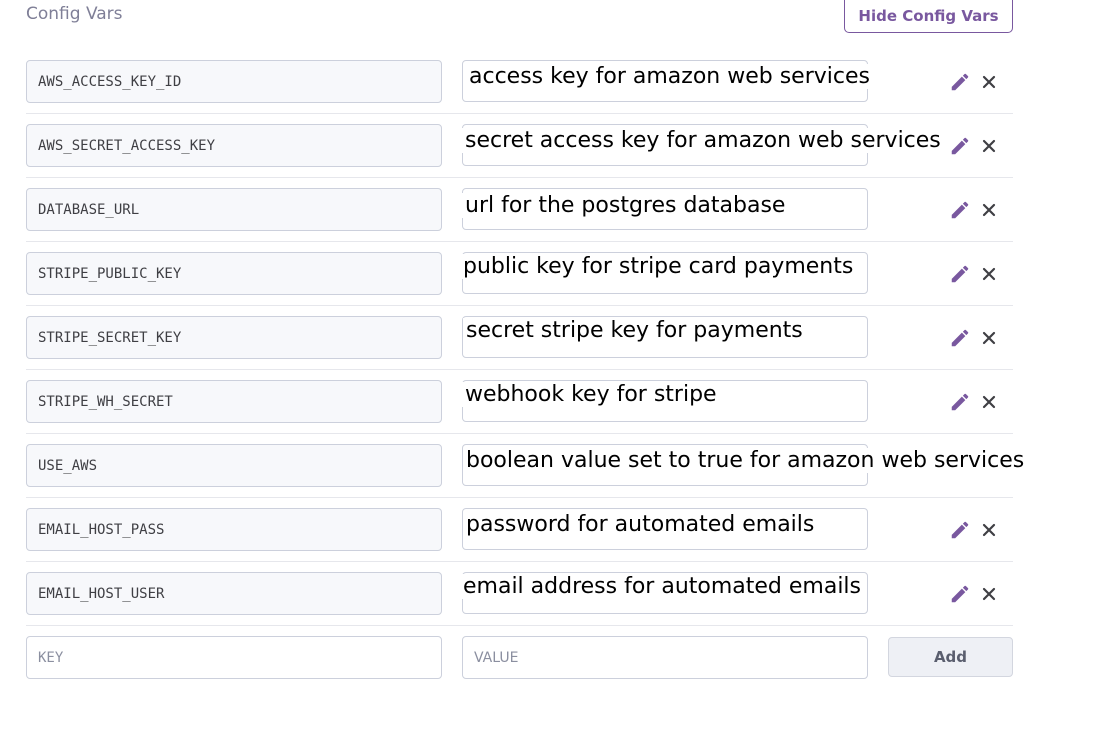 The image size is (1095, 733). Describe the element at coordinates (234, 593) in the screenshot. I see `config-var-key: EMAIL_HOST_USER` at that location.